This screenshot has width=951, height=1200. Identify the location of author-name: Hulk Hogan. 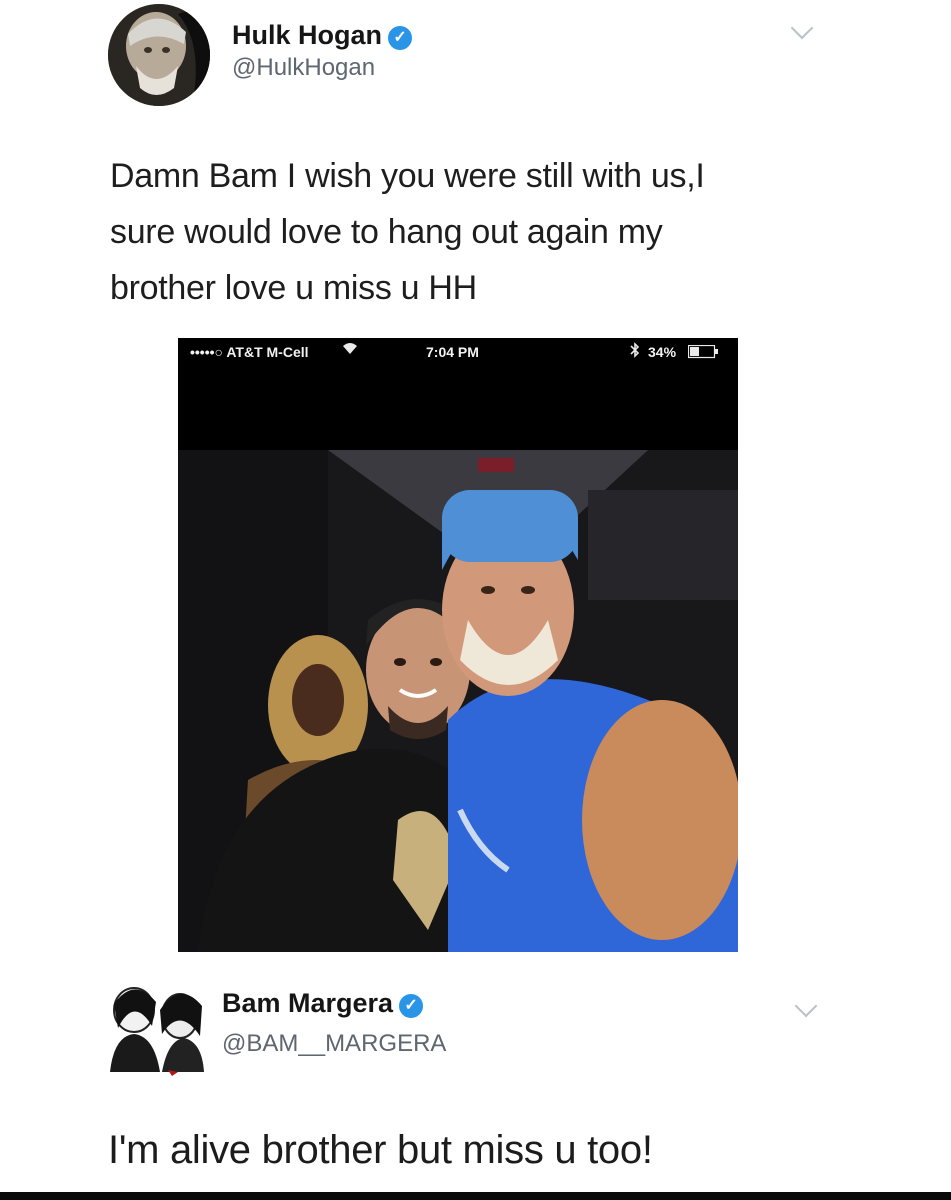
(307, 35).